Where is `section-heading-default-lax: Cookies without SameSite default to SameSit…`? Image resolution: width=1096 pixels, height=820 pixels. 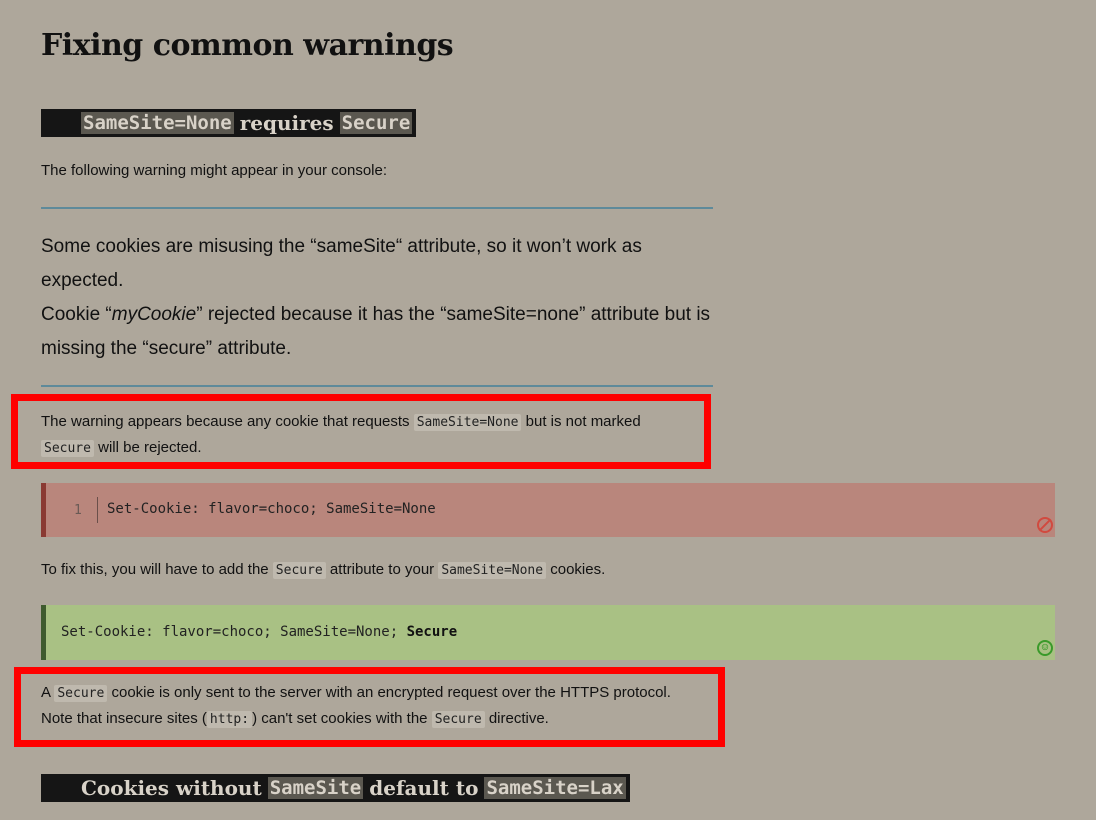 section-heading-default-lax: Cookies without SameSite default to SameSit… is located at coordinates (335, 788).